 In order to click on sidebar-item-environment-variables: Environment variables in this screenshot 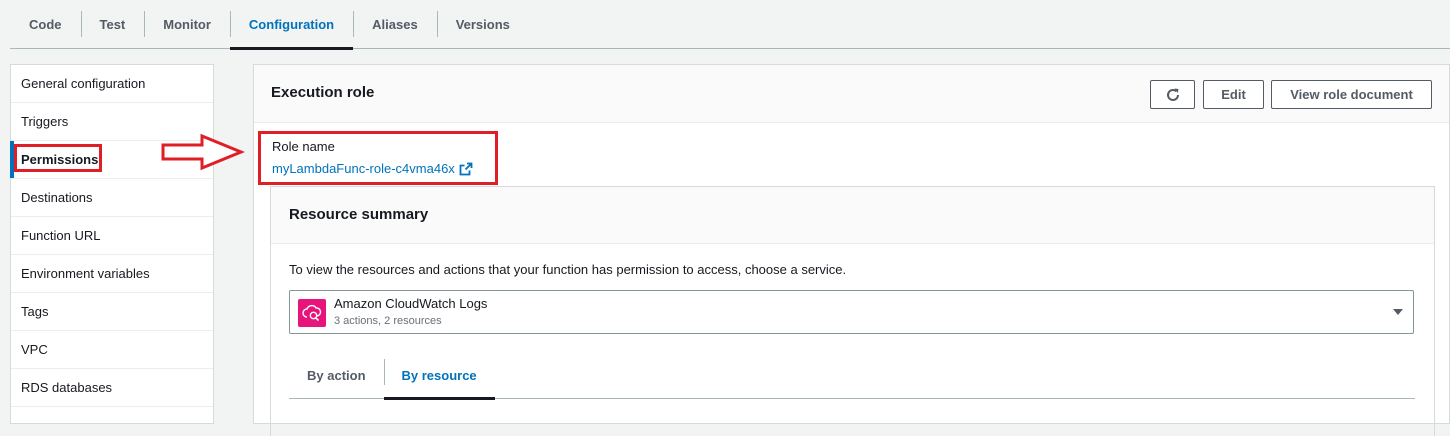, I will do `click(112, 274)`.